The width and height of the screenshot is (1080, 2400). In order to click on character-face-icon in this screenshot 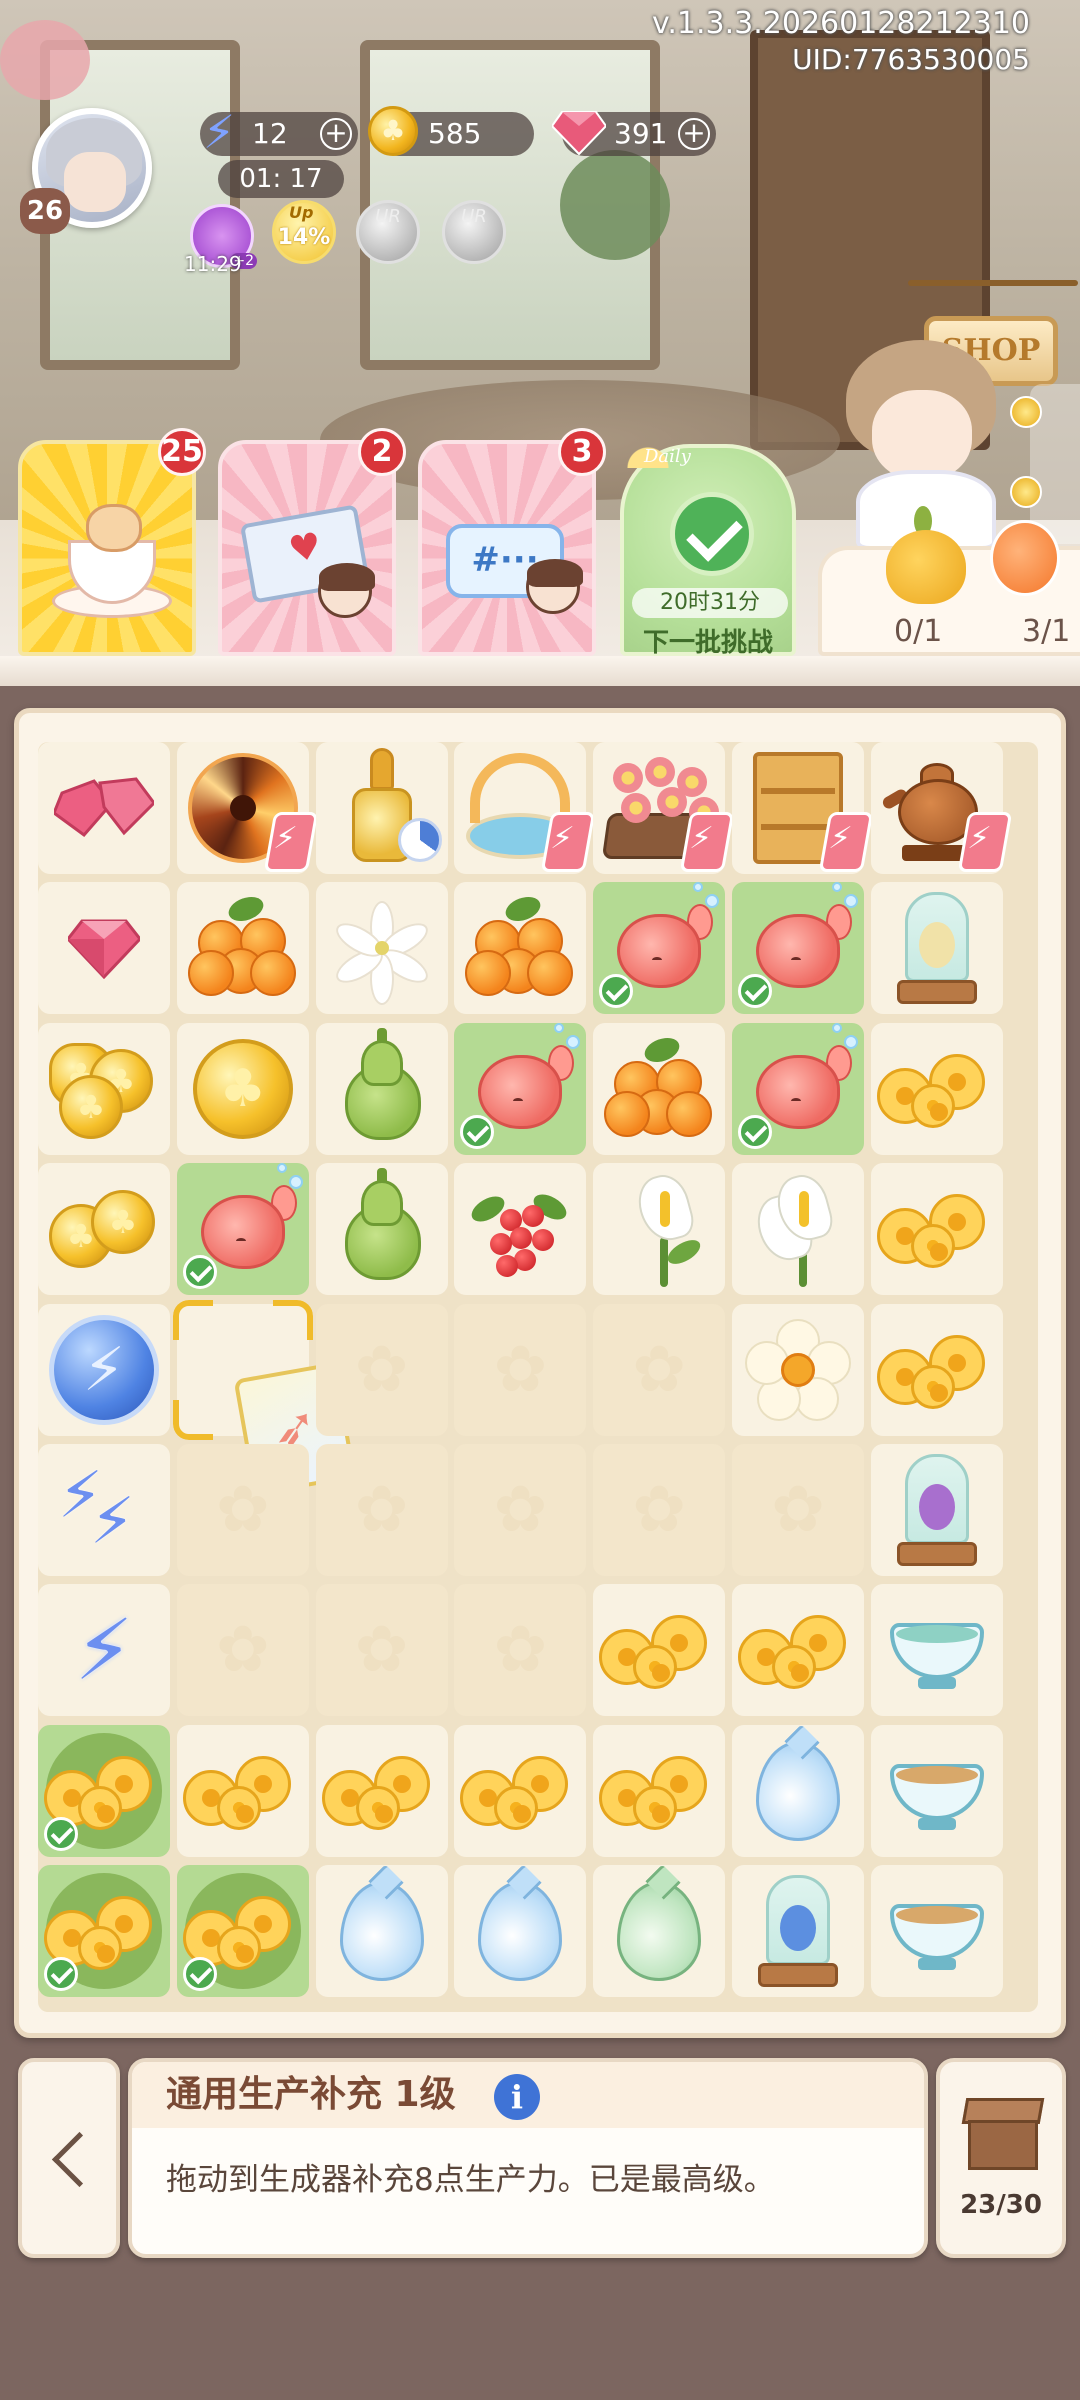, I will do `click(346, 590)`.